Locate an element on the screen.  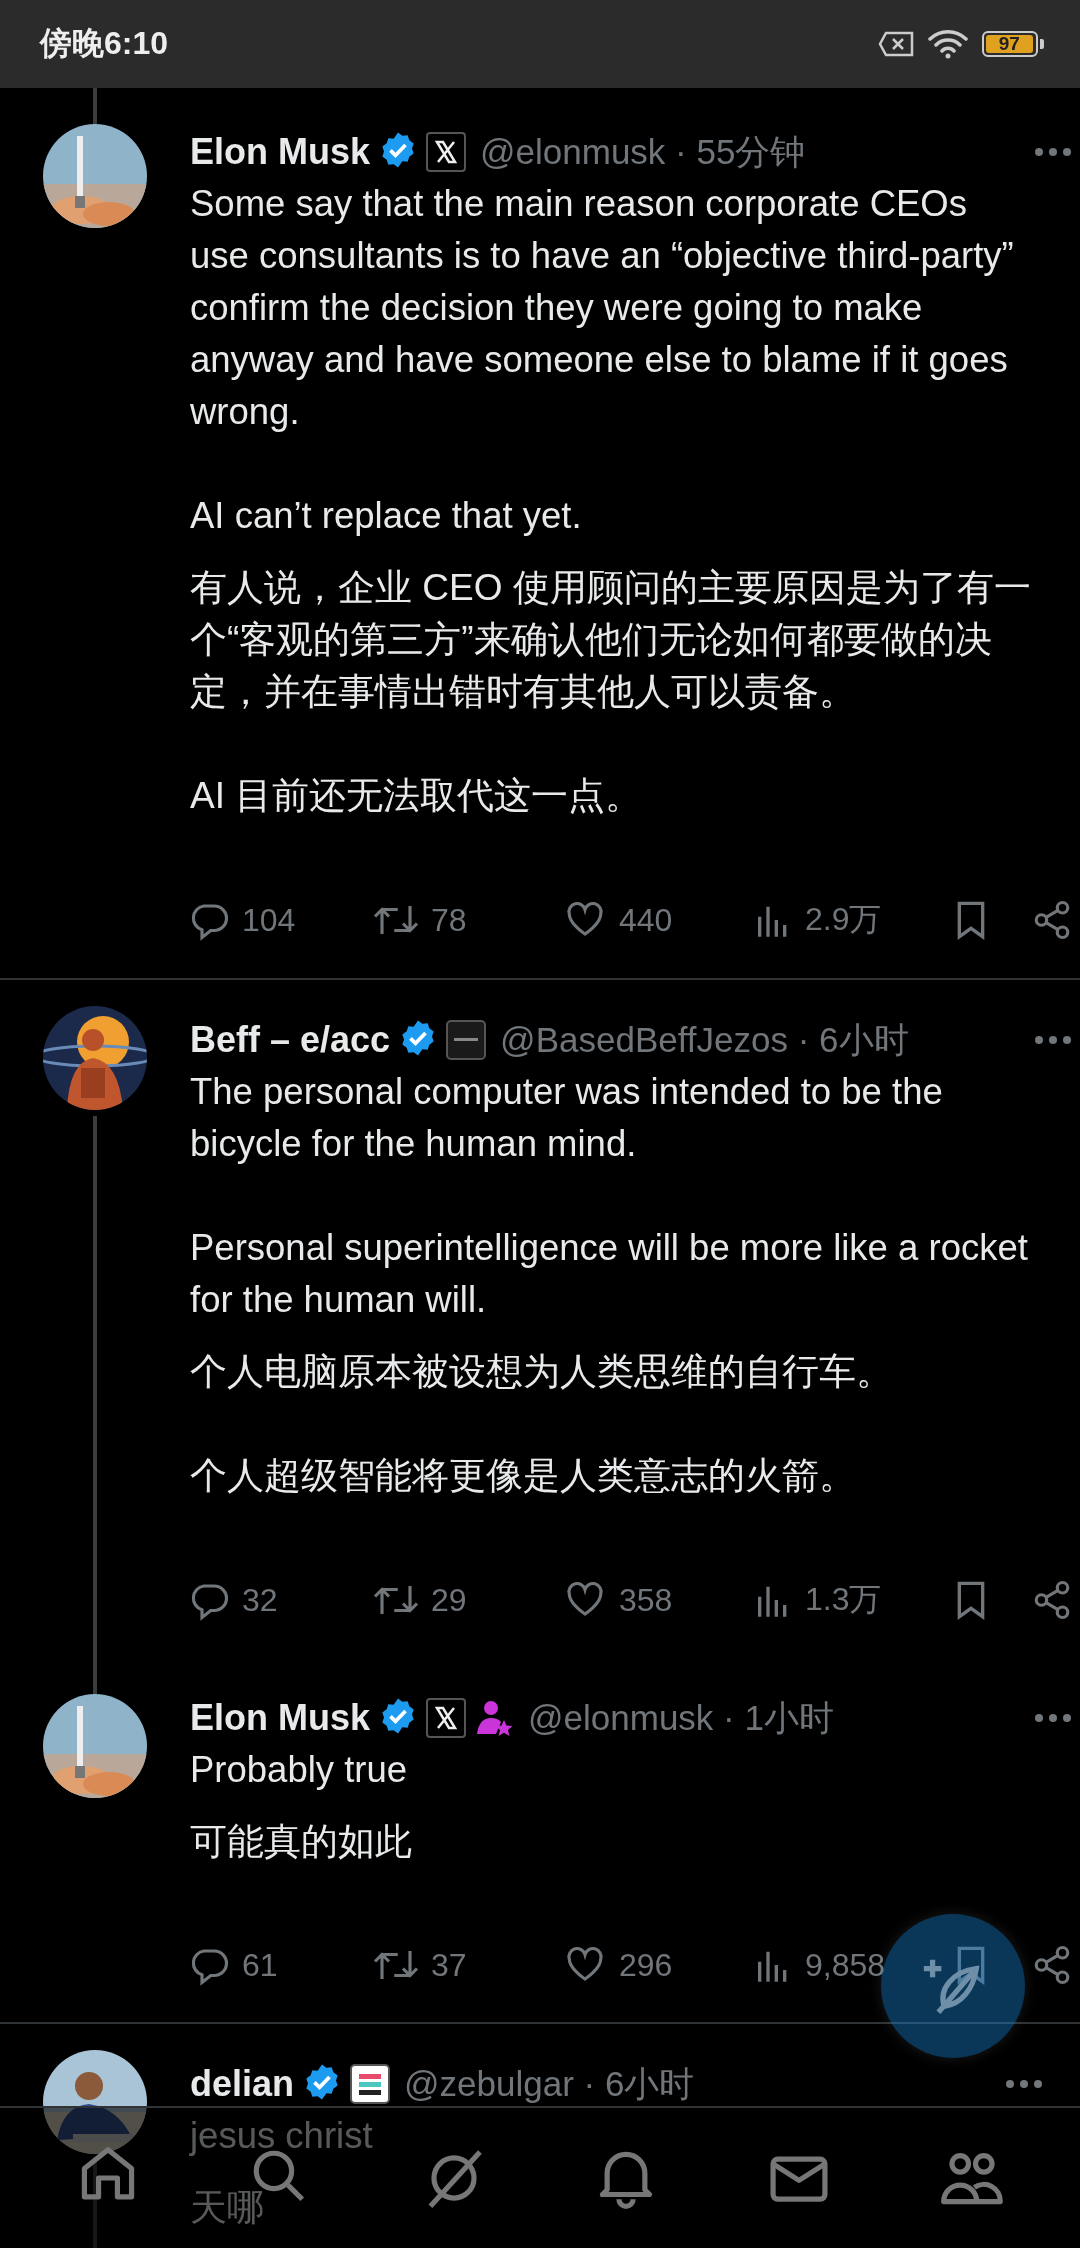
reply-count: 32 is located at coordinates (260, 1600).